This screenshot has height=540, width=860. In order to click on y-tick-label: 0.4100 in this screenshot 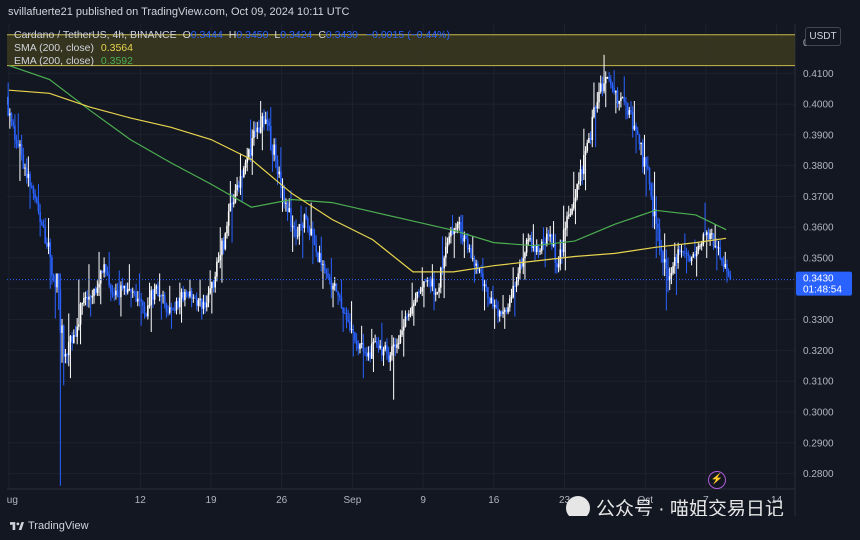, I will do `click(818, 74)`.